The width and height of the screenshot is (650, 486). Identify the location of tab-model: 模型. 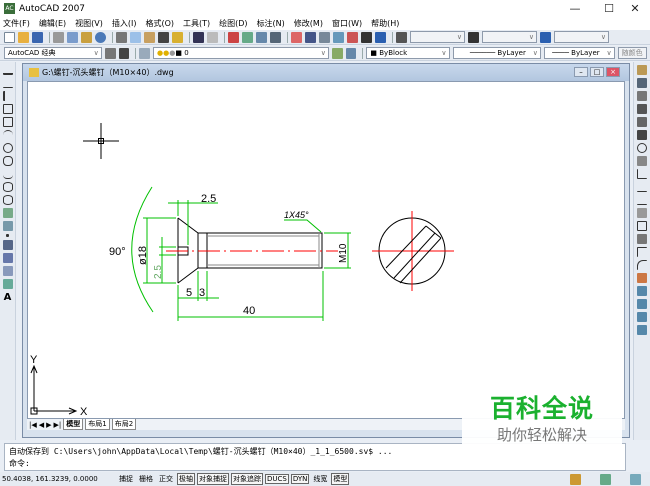
(73, 424).